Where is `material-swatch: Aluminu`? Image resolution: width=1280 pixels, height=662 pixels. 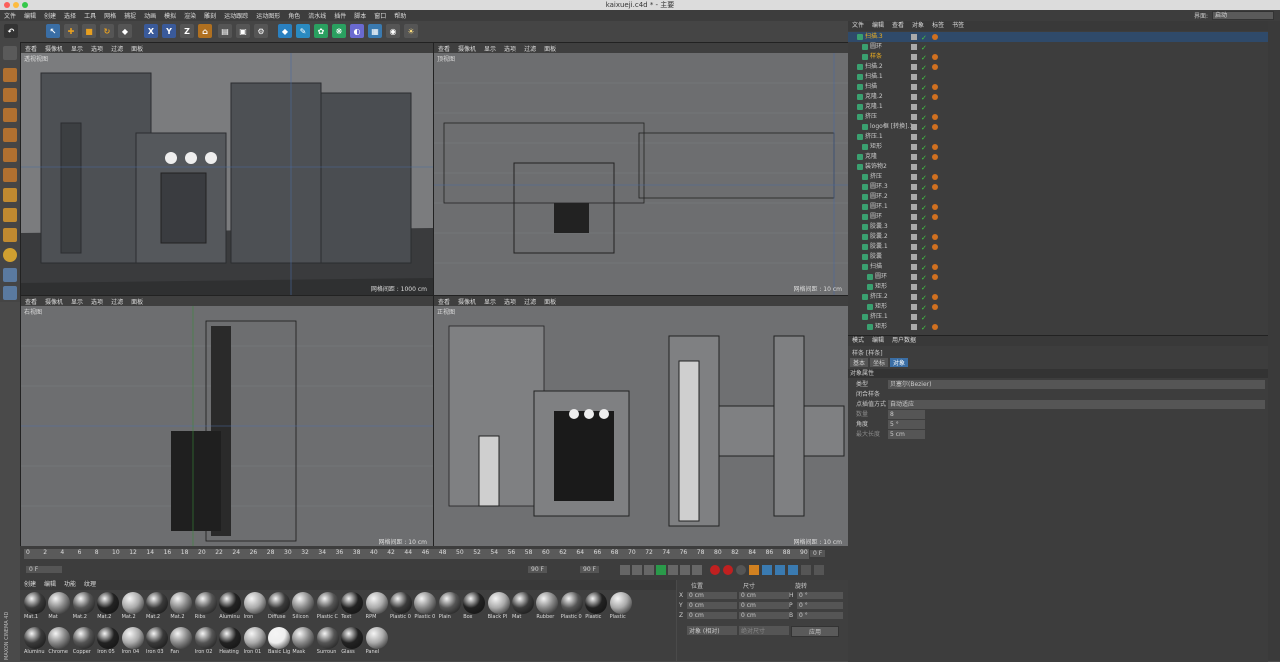
material-swatch: Aluminu is located at coordinates (35, 643).